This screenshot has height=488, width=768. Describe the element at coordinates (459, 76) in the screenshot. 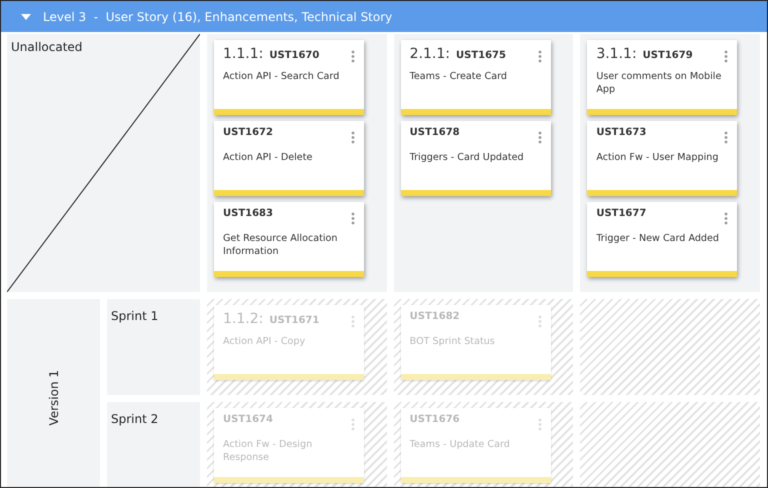

I see `card-title: Teams - Create Card` at that location.